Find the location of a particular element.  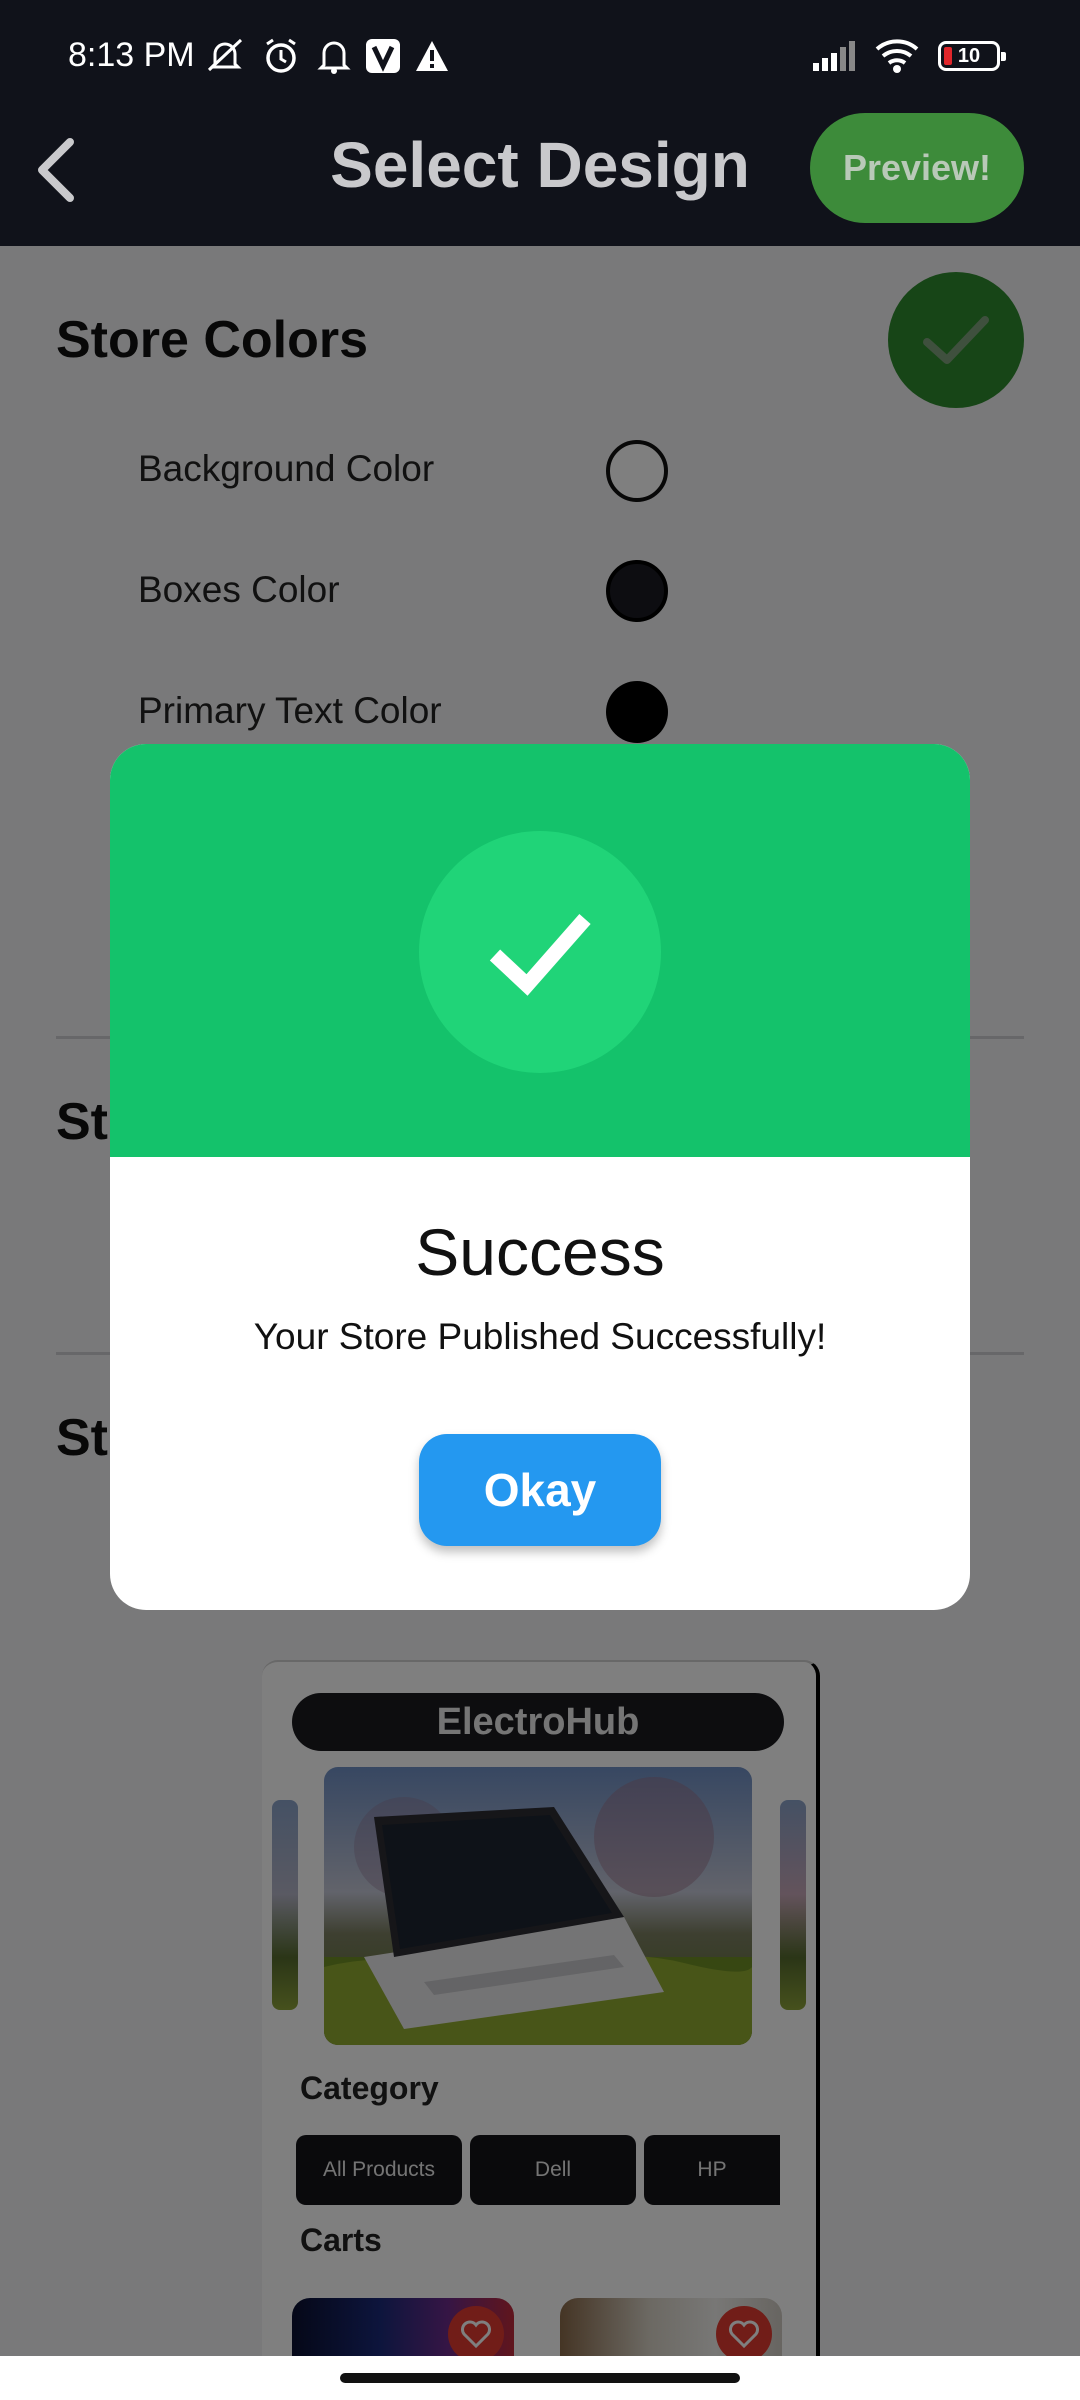

dialog-message: Your Store Published Successfully! is located at coordinates (540, 1336).